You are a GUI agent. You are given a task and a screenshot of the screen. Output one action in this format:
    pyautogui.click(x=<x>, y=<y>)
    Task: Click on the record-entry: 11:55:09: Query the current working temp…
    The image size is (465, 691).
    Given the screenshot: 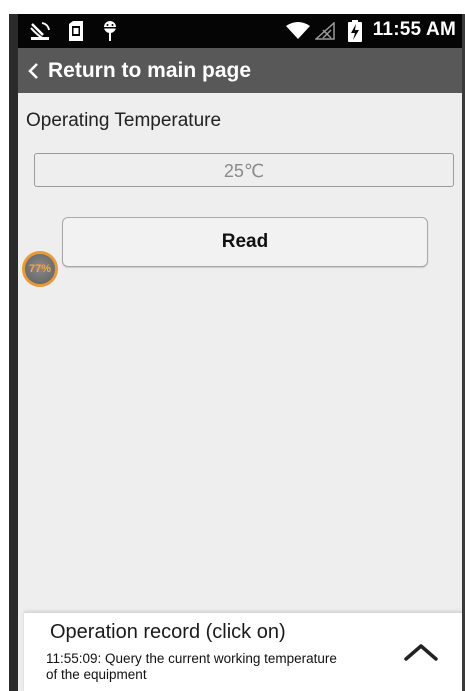 What is the action you would take?
    pyautogui.click(x=191, y=666)
    